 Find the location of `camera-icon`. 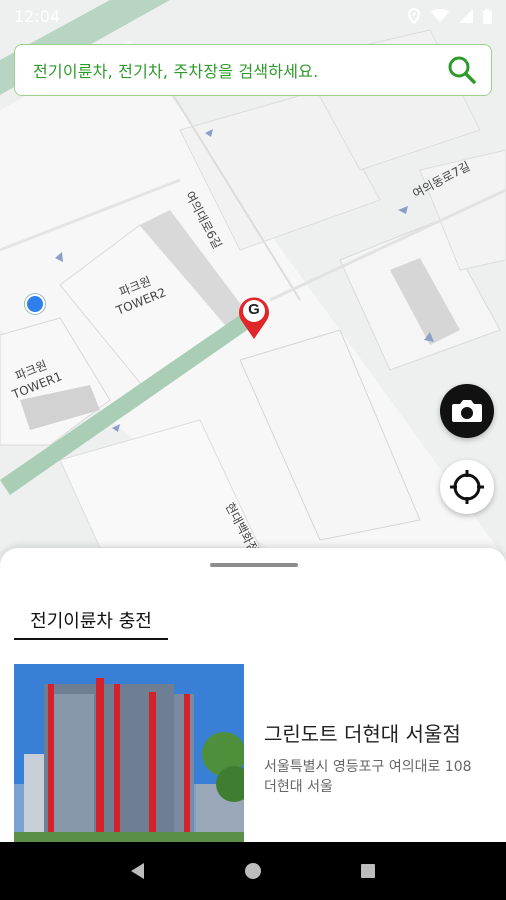

camera-icon is located at coordinates (467, 411).